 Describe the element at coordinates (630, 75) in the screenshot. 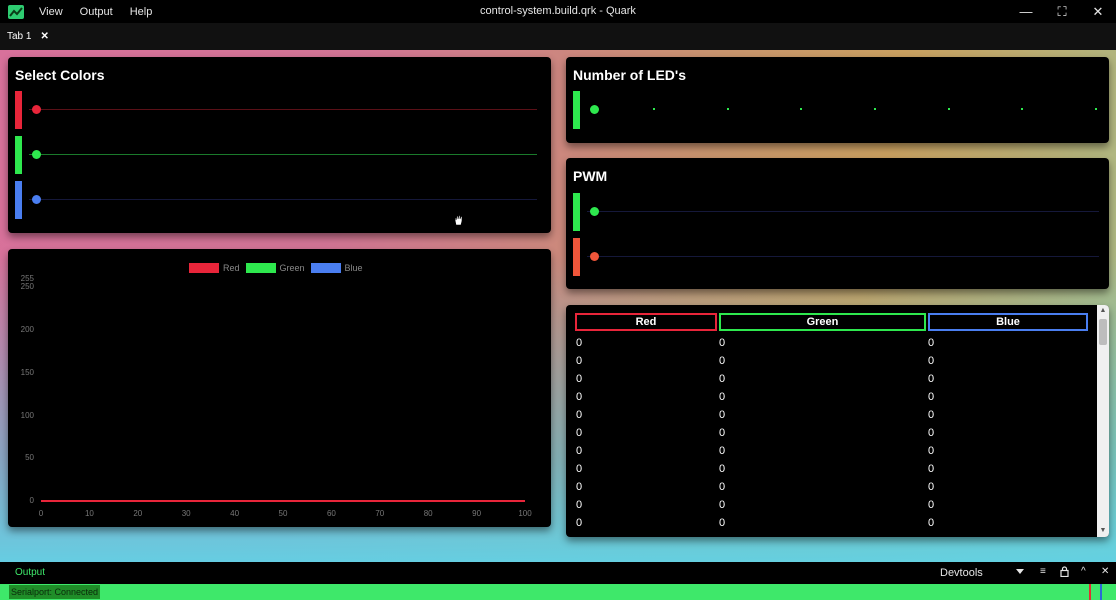

I see `leds-title: Number of LED's` at that location.